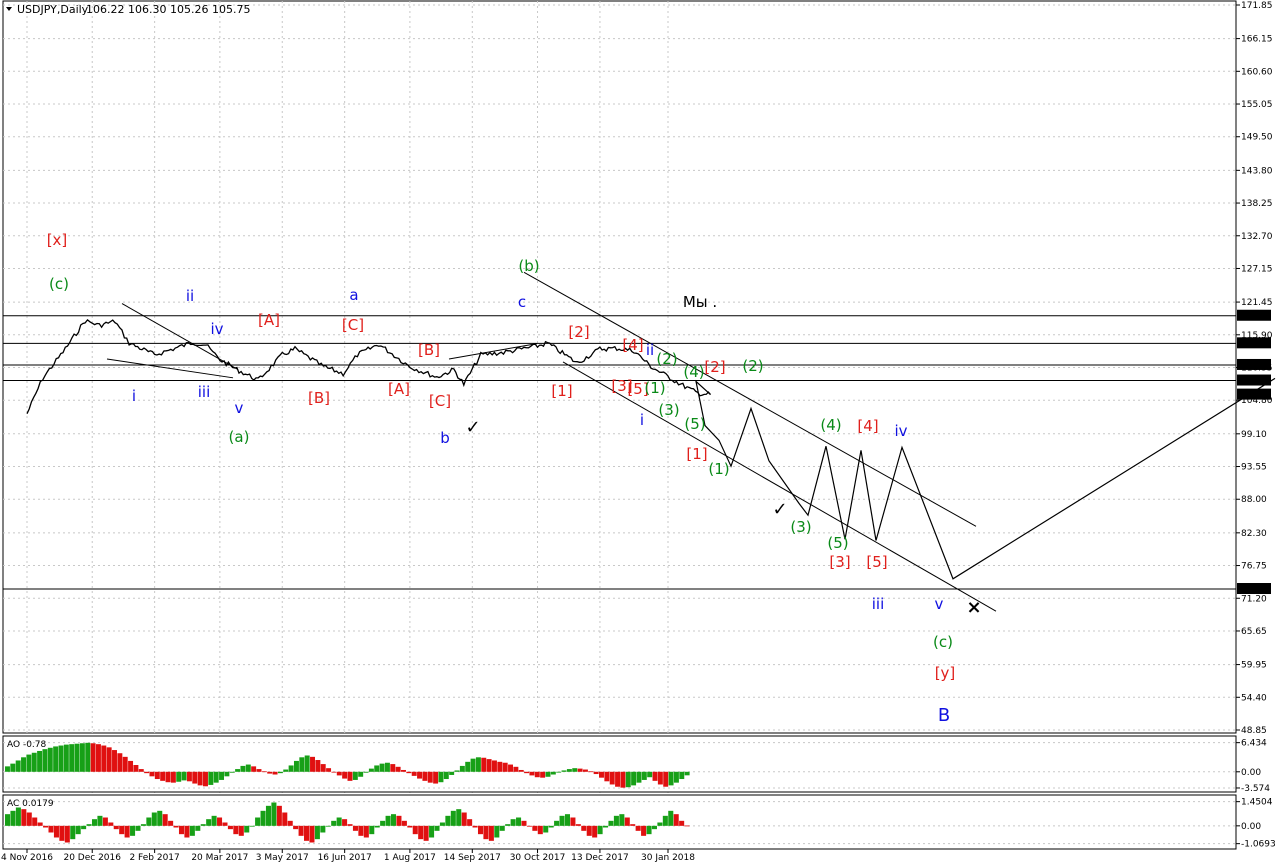  What do you see at coordinates (619, 764) in the screenshot?
I see `ao-panel` at bounding box center [619, 764].